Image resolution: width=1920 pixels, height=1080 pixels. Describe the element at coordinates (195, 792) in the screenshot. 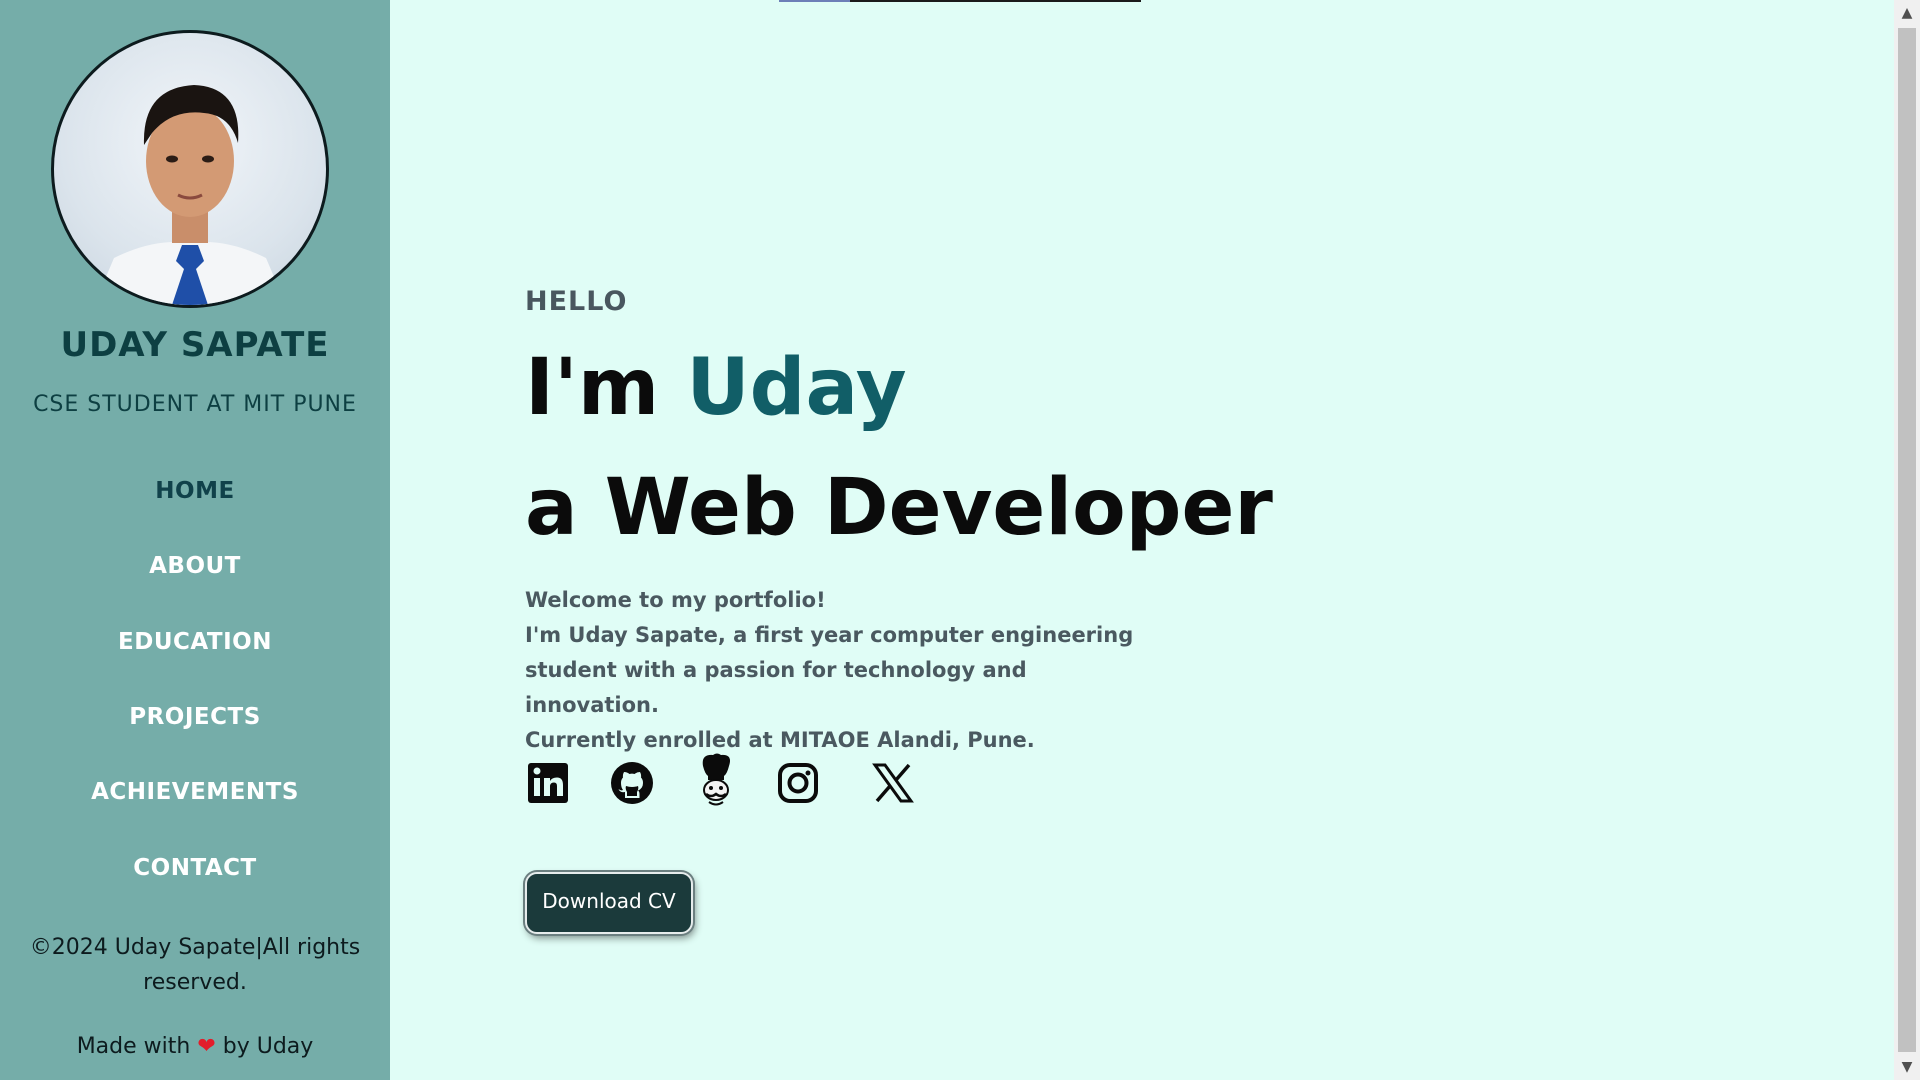

I see `nav-achievements: ACHIEVEMENTS` at that location.